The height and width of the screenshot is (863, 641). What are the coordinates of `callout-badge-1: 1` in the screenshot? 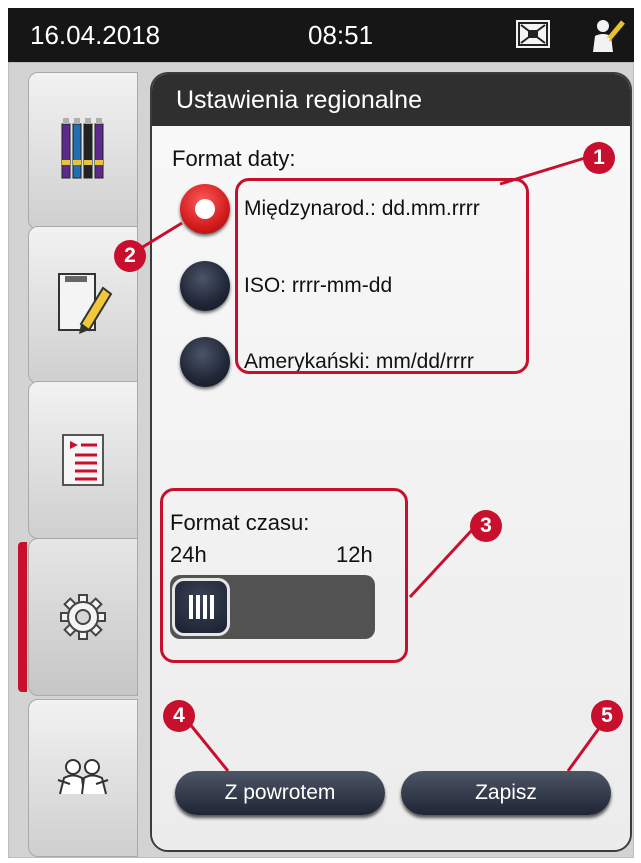 It's located at (599, 158).